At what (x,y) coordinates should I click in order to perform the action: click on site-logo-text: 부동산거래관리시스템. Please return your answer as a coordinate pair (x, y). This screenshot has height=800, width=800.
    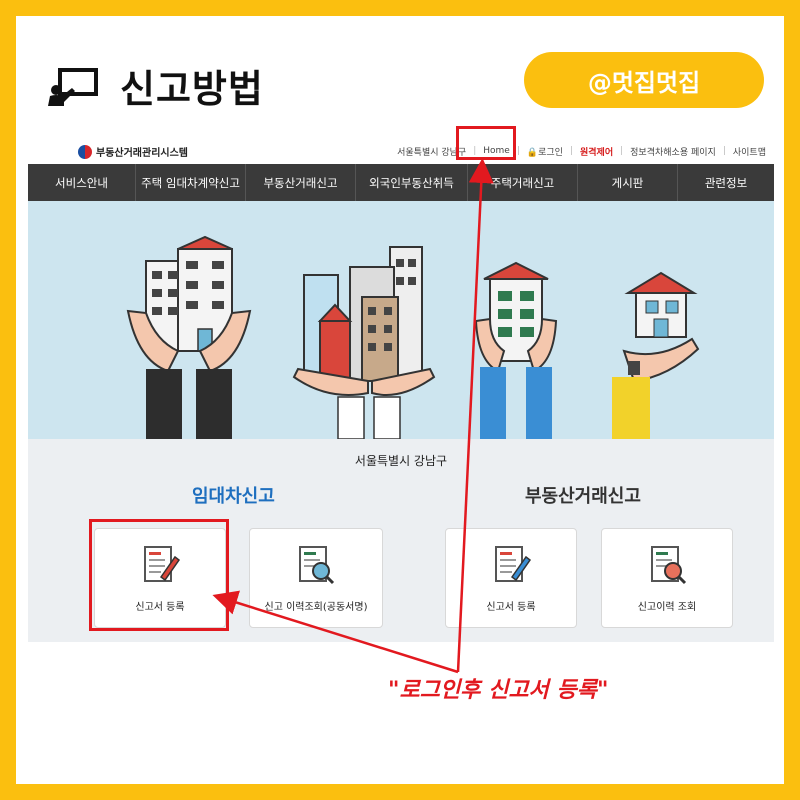
    Looking at the image, I should click on (142, 153).